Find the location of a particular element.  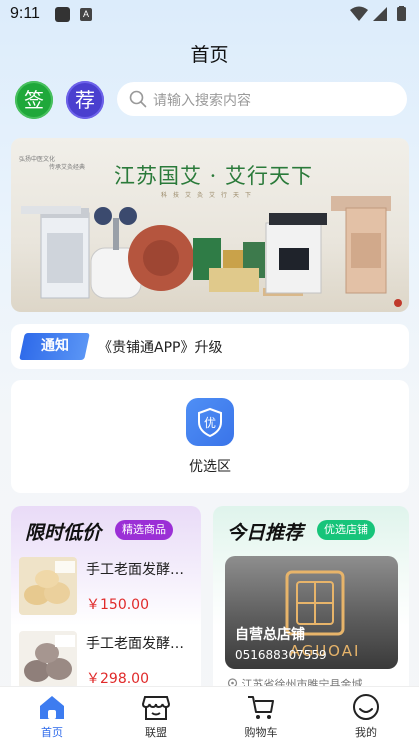

flash-sale-title: 限时低价 is located at coordinates (63, 533).